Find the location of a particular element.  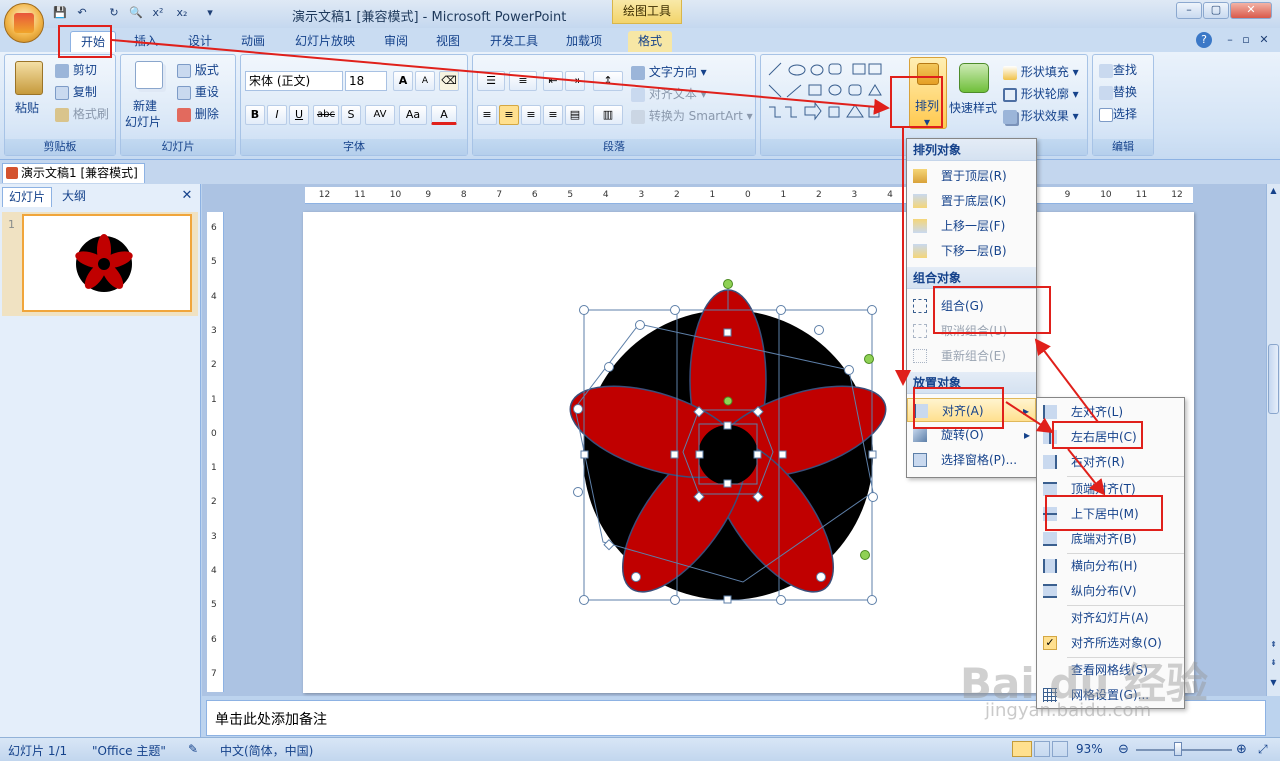

office-button is located at coordinates (24, 23).